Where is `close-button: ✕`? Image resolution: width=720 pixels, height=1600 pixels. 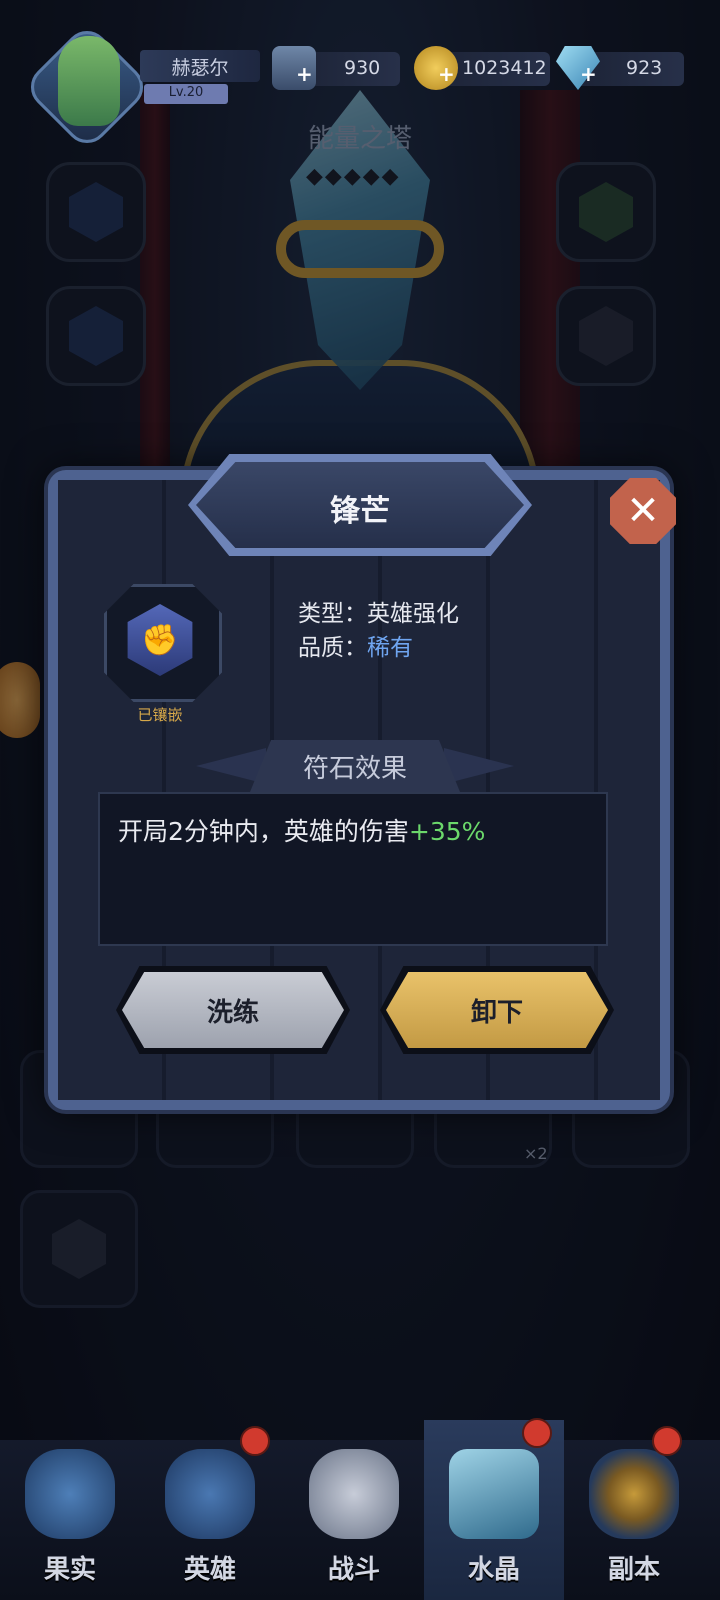
close-button: ✕ is located at coordinates (643, 511).